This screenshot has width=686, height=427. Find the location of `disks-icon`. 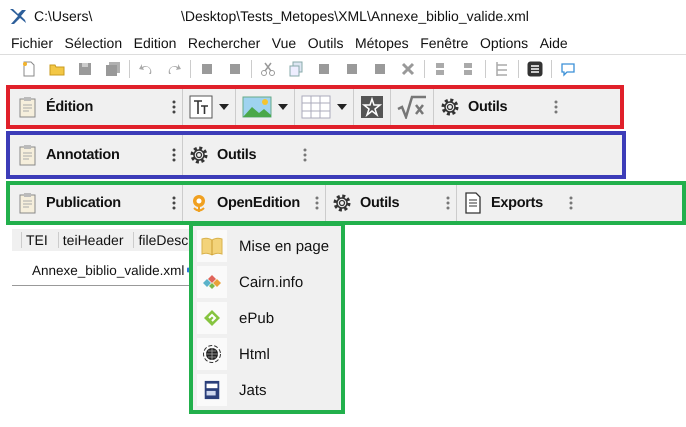

disks-icon is located at coordinates (113, 69).